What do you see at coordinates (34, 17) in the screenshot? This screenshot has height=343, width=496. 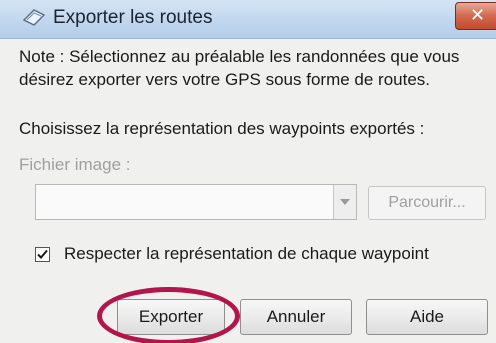 I see `app-icon` at bounding box center [34, 17].